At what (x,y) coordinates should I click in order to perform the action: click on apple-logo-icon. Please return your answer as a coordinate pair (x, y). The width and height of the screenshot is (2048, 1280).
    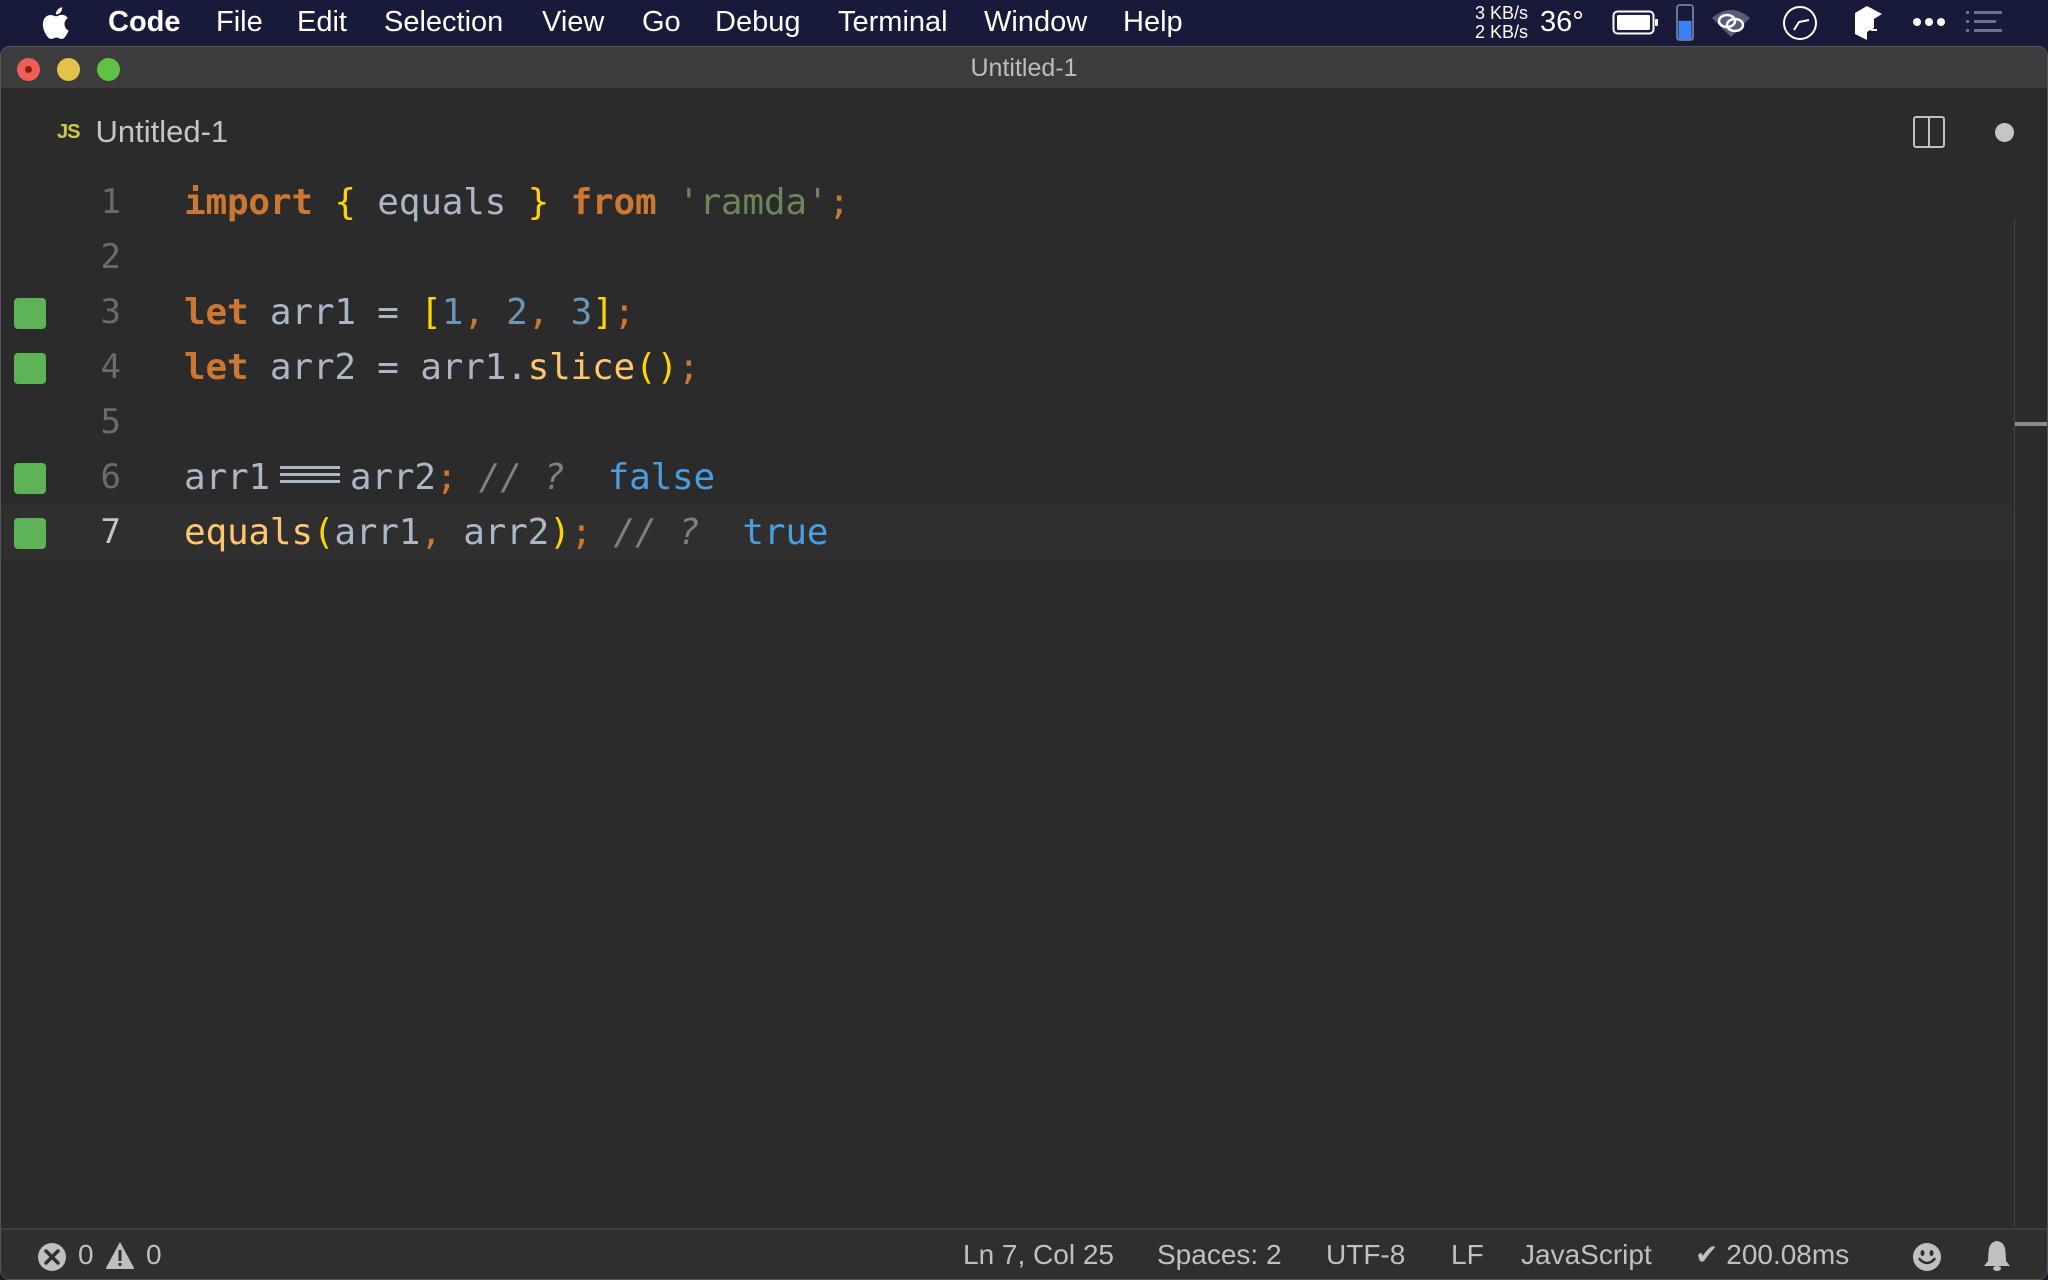
    Looking at the image, I should click on (55, 23).